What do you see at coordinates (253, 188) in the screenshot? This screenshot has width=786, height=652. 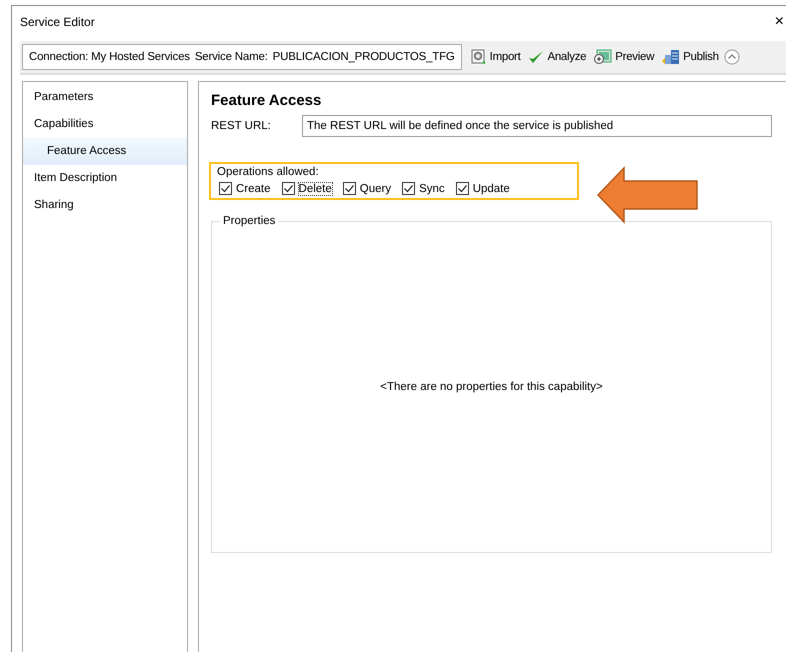 I see `checkbox-label: Create` at bounding box center [253, 188].